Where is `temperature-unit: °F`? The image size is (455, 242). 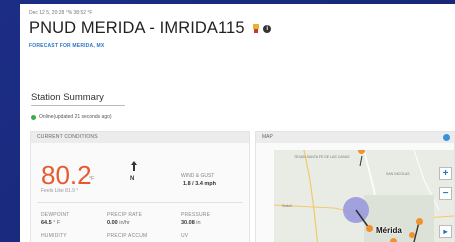
temperature-unit: °F is located at coordinates (92, 179).